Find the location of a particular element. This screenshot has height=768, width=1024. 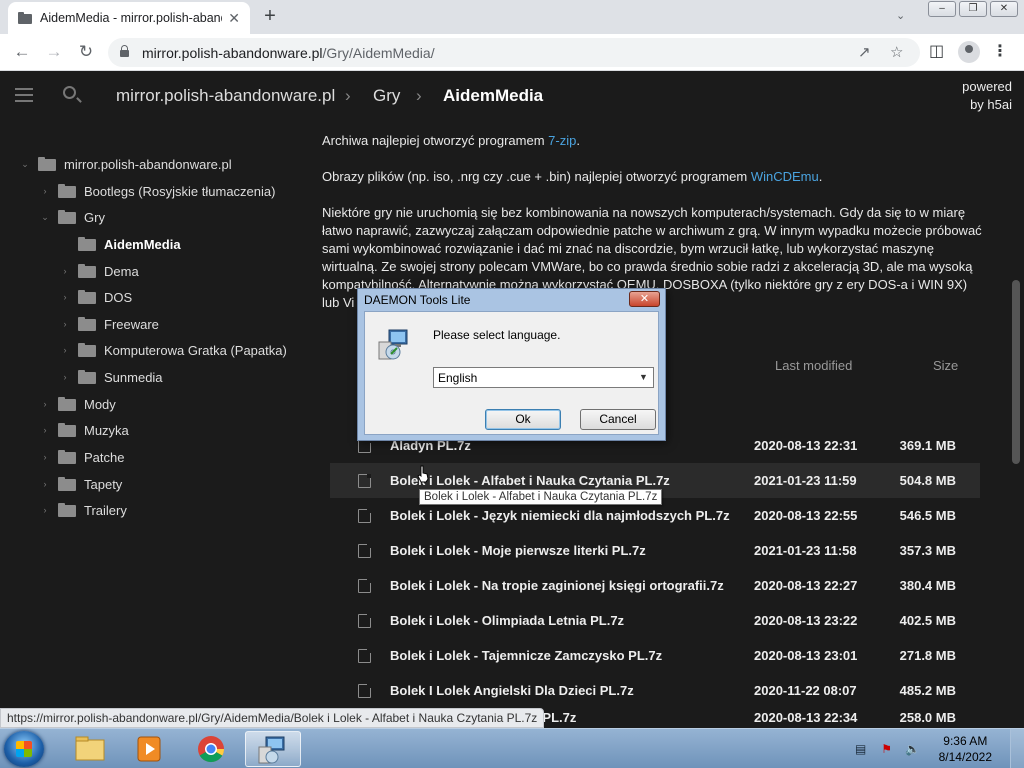

installer-computer-icon is located at coordinates (393, 344).